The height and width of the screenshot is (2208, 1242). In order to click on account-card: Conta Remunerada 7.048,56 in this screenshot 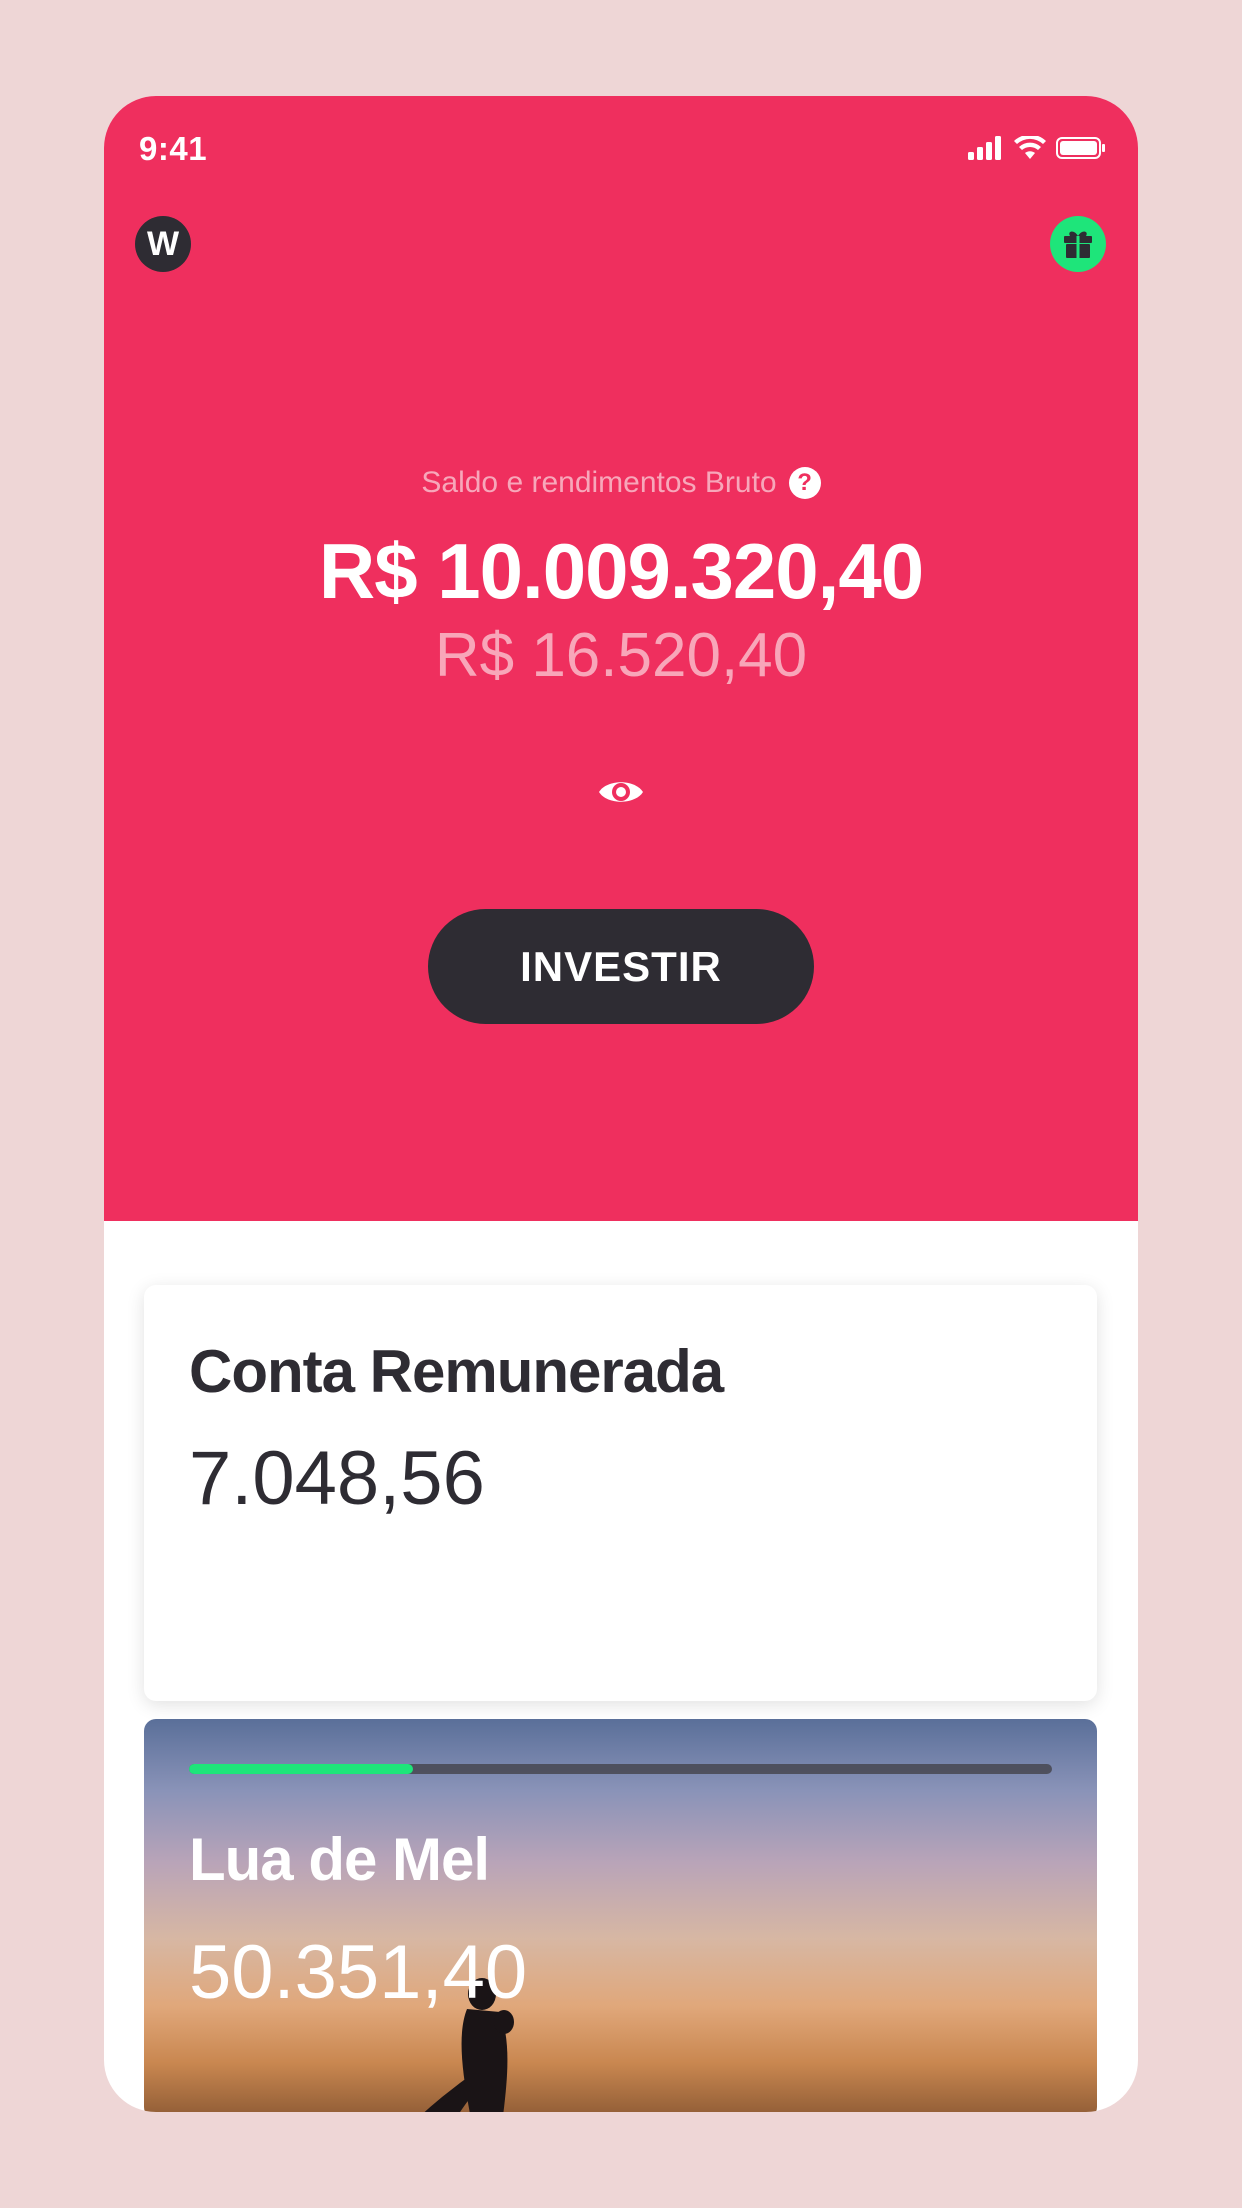, I will do `click(620, 1493)`.